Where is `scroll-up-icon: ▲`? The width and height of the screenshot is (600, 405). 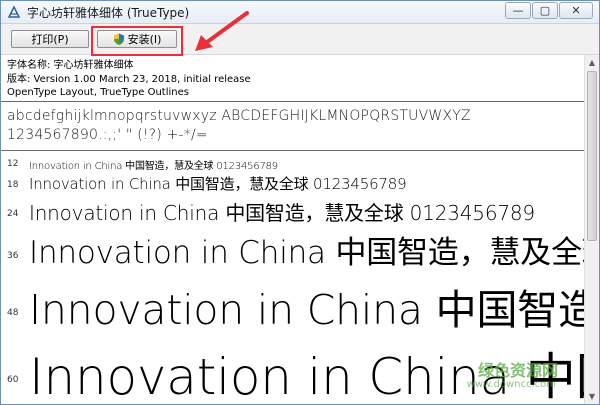 scroll-up-icon: ▲ is located at coordinates (592, 63).